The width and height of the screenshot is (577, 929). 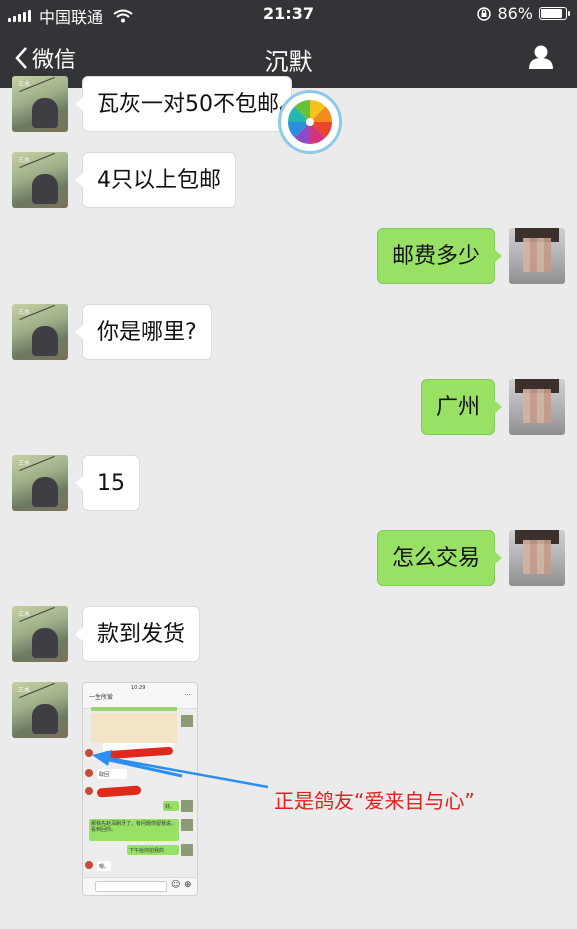 What do you see at coordinates (104, 866) in the screenshot?
I see `embedded-bubble: 嗯。` at bounding box center [104, 866].